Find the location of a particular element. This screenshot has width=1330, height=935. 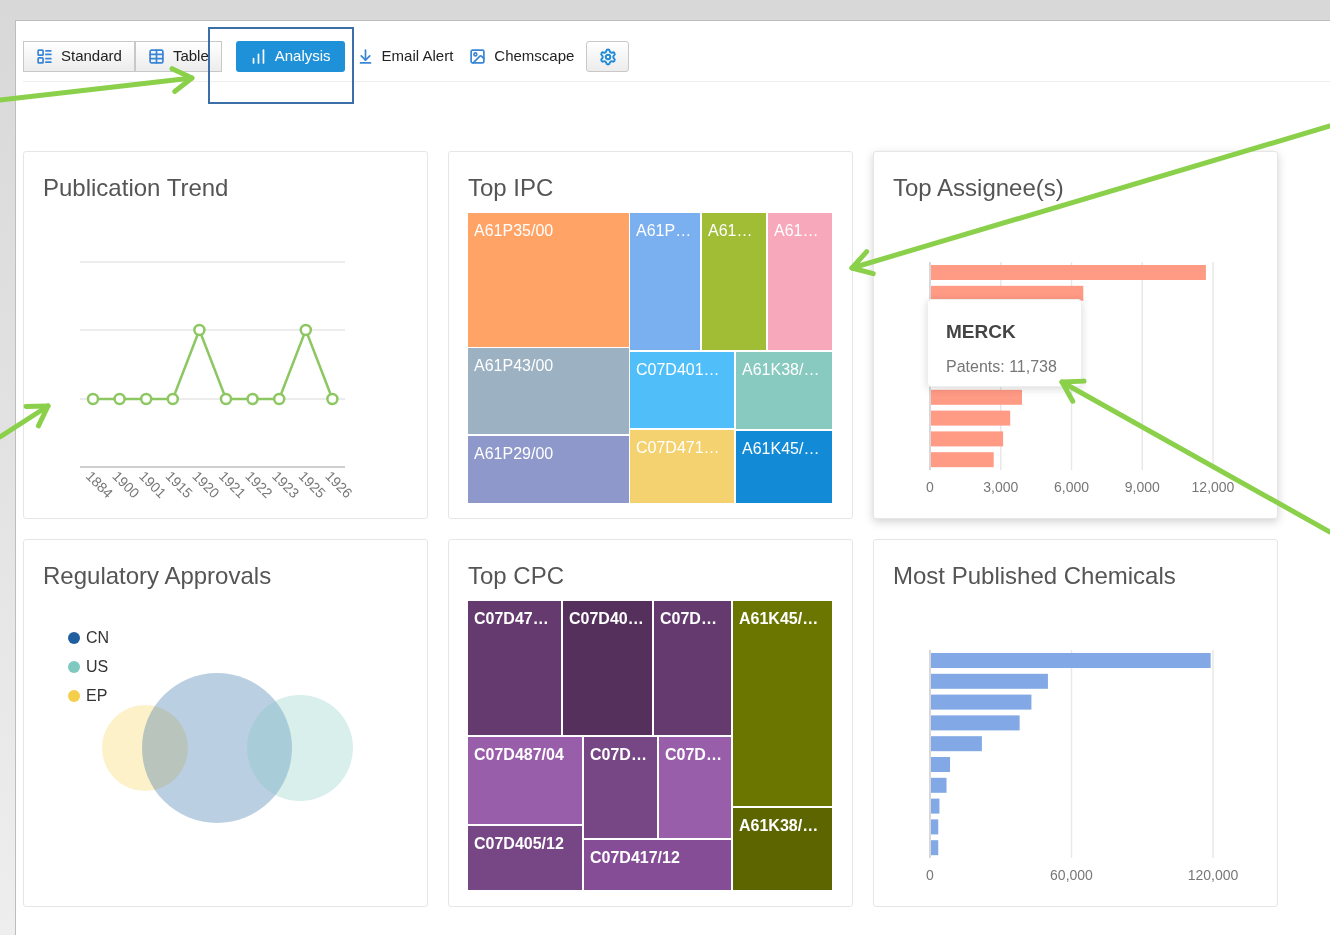

card-title: Regulatory Approvals is located at coordinates (157, 576).